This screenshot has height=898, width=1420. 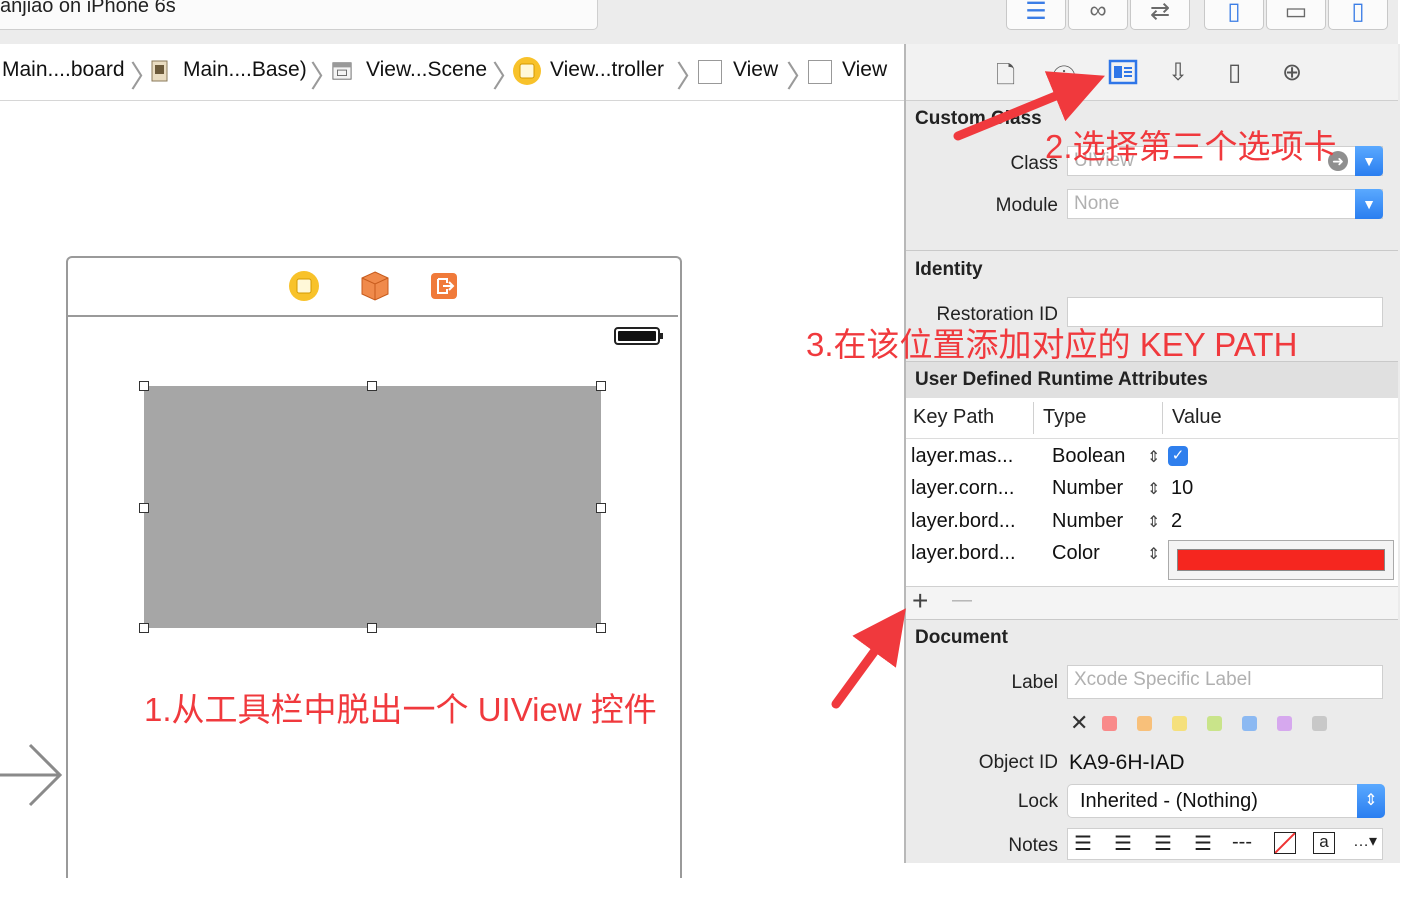 I want to click on annotation-step2: 2.选择第三个选项卡, so click(x=1191, y=146).